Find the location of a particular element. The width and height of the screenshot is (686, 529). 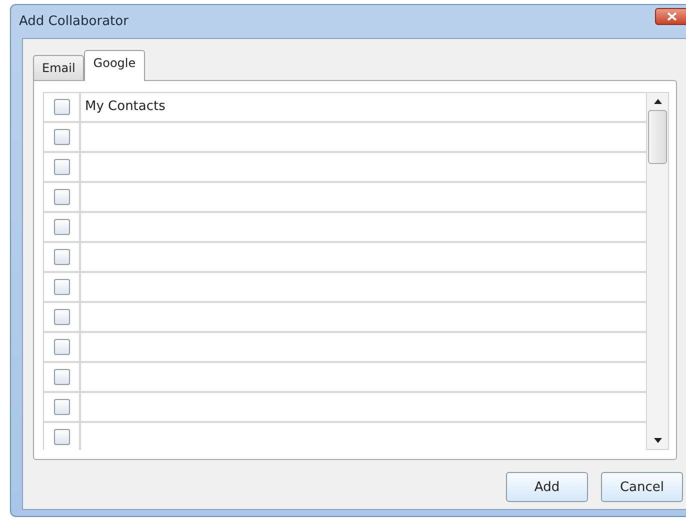

window-title: Add Collaborator is located at coordinates (73, 21).